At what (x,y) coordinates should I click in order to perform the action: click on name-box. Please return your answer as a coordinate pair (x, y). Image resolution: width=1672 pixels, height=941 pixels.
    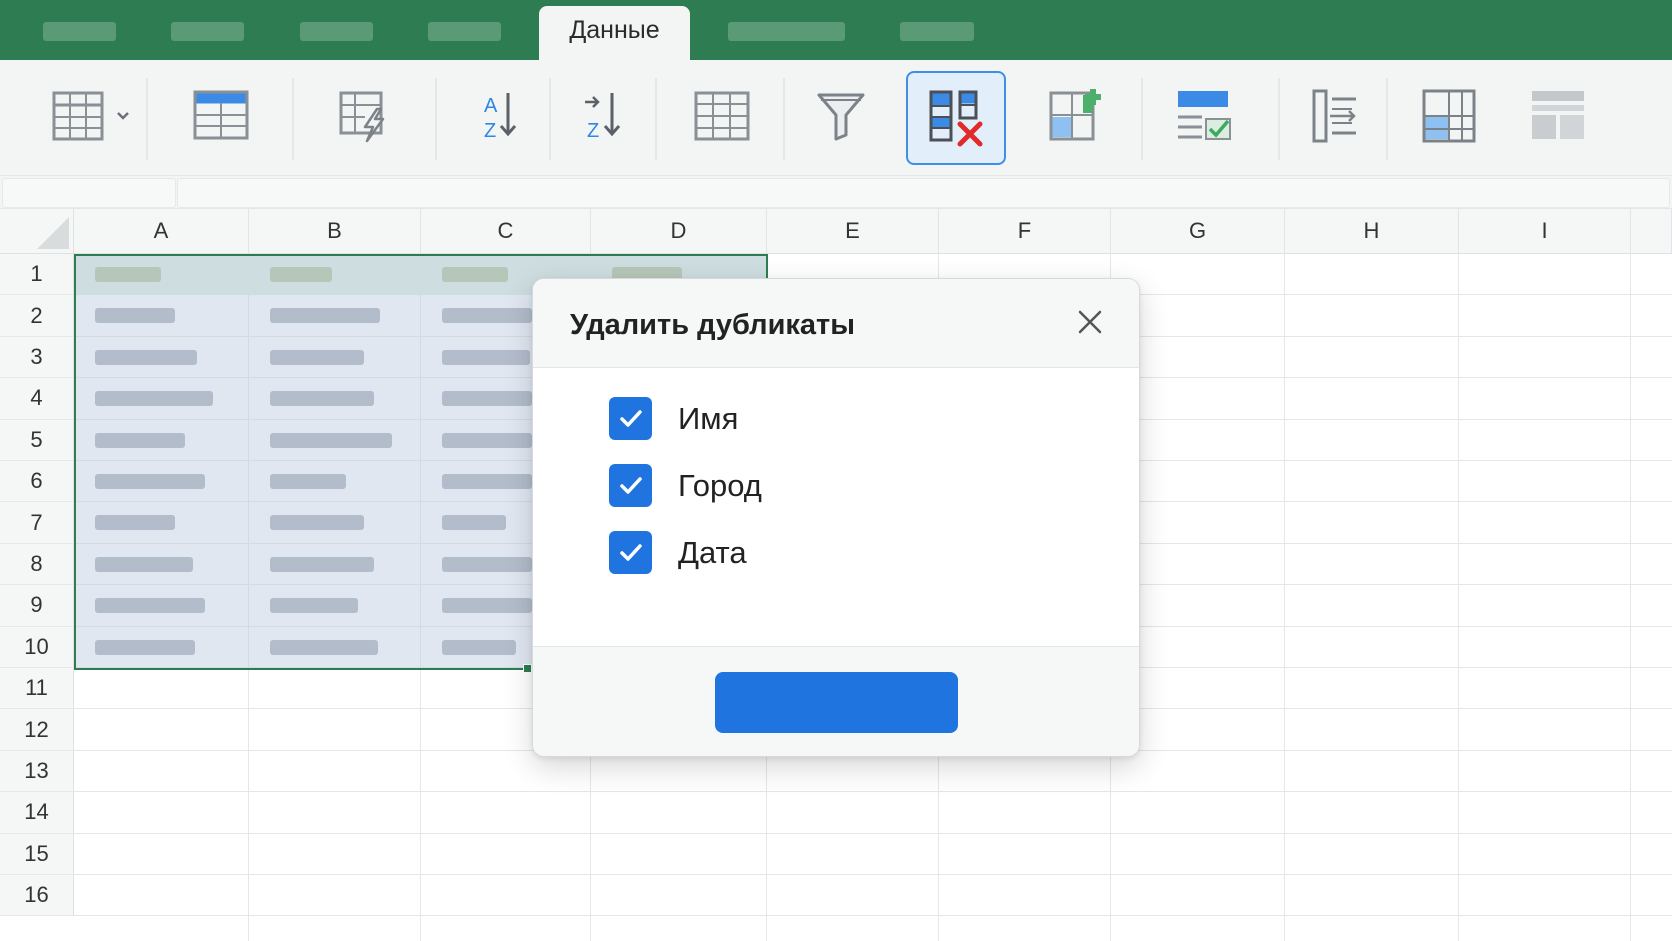
    Looking at the image, I should click on (89, 193).